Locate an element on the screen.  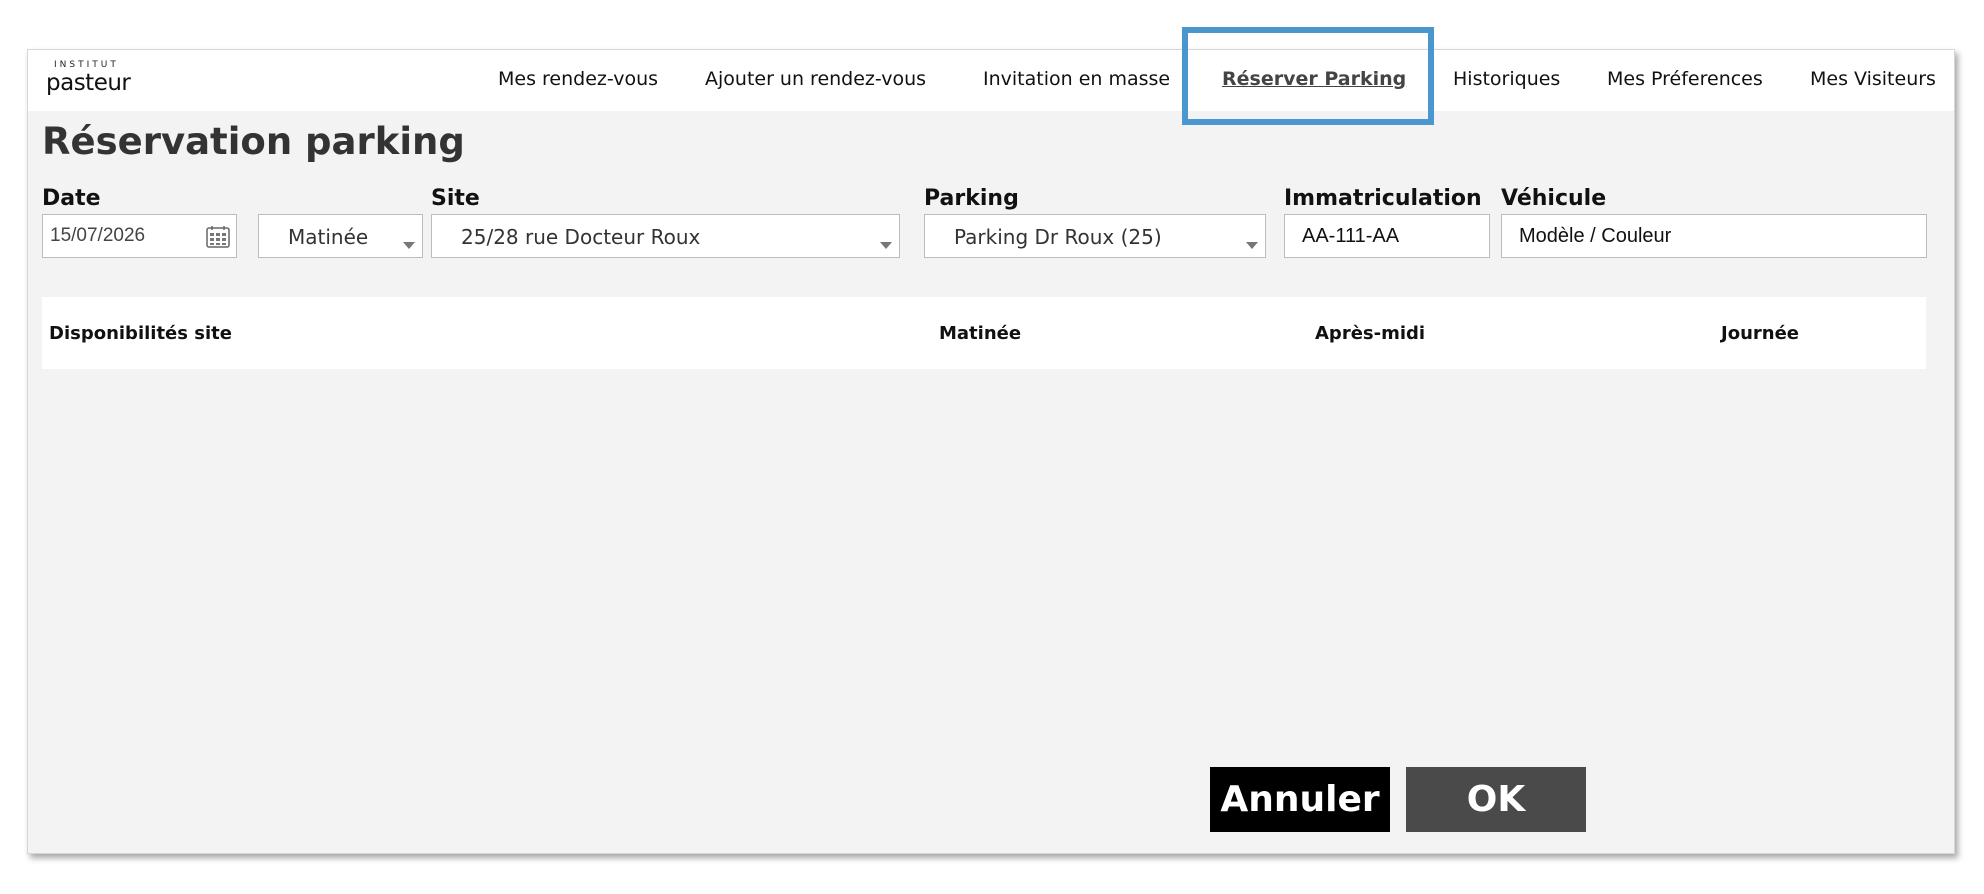
nav-invitation-en-masse: Invitation en masse is located at coordinates (1076, 79).